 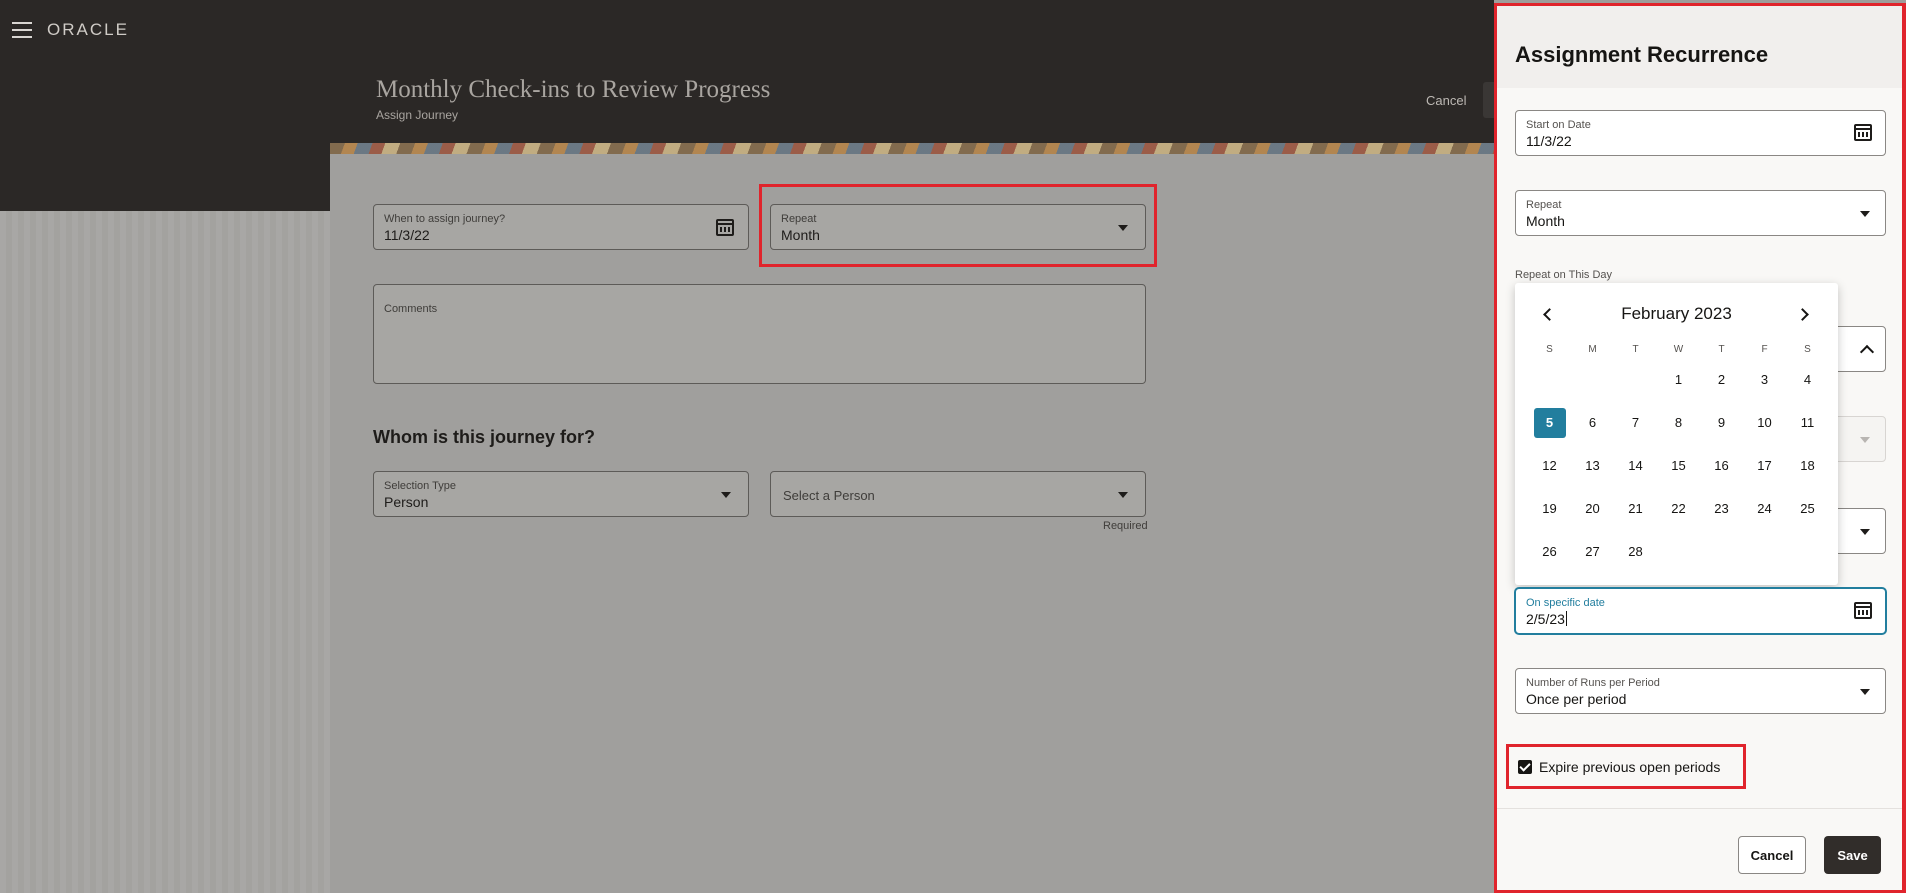 I want to click on calendar-day: 18, so click(x=1807, y=465).